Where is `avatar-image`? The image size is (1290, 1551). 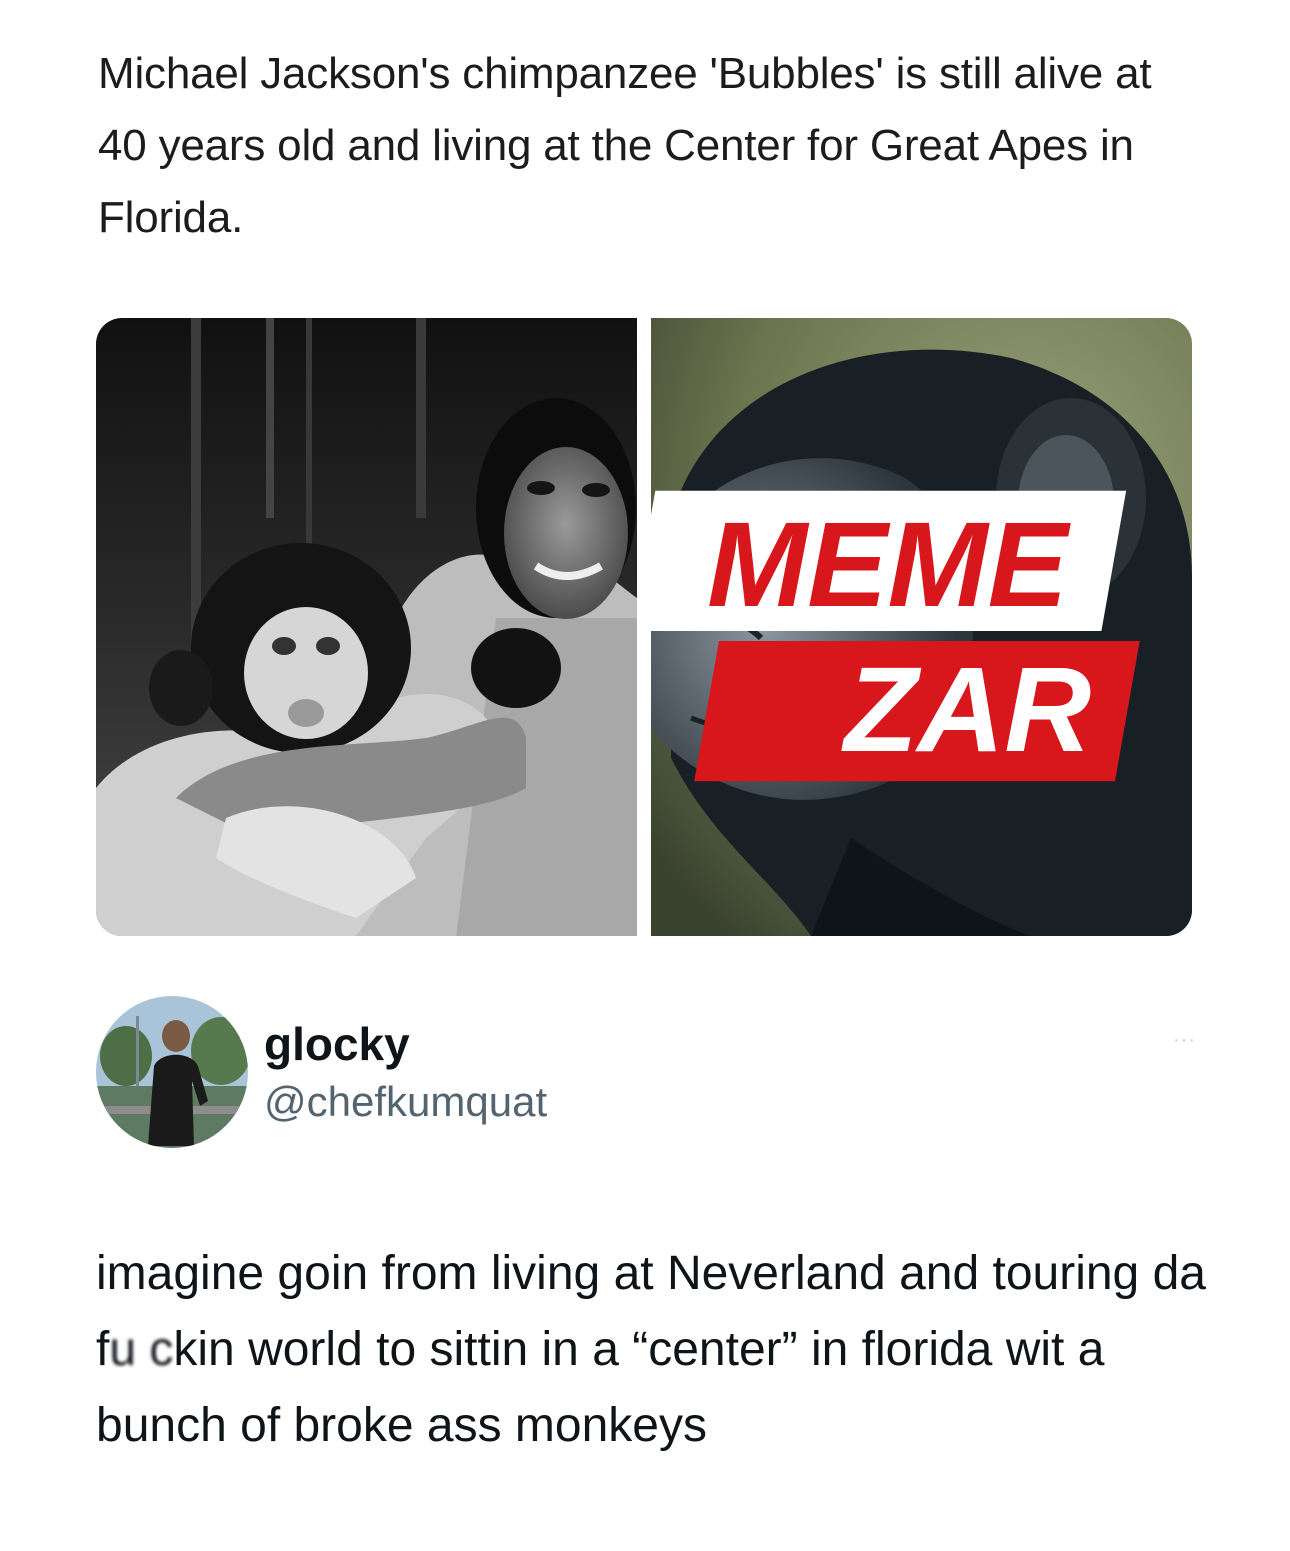 avatar-image is located at coordinates (172, 1072).